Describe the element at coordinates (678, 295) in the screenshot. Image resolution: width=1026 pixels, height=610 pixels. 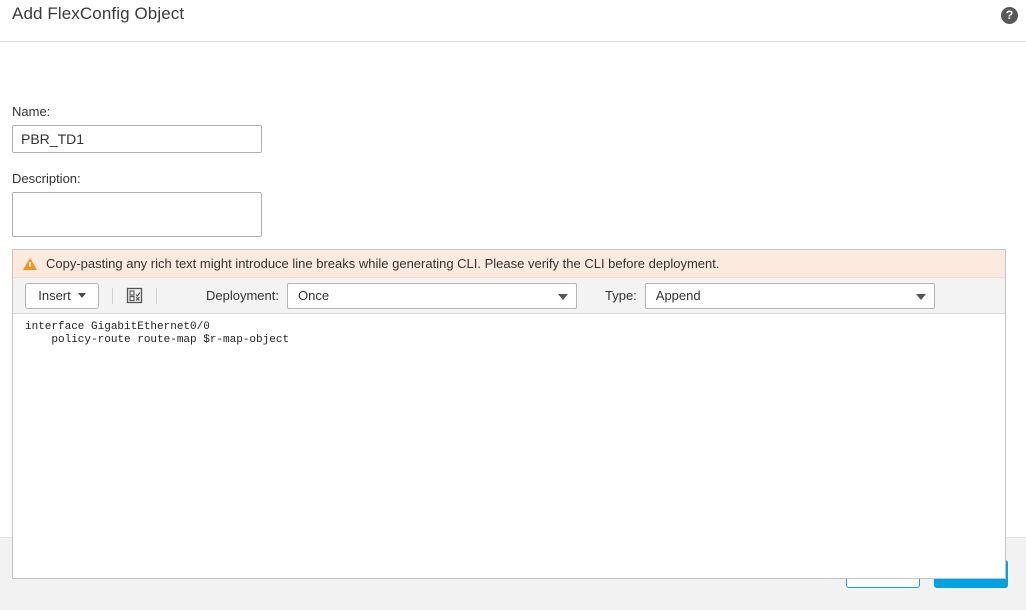
I see `type-selected-value: Append` at that location.